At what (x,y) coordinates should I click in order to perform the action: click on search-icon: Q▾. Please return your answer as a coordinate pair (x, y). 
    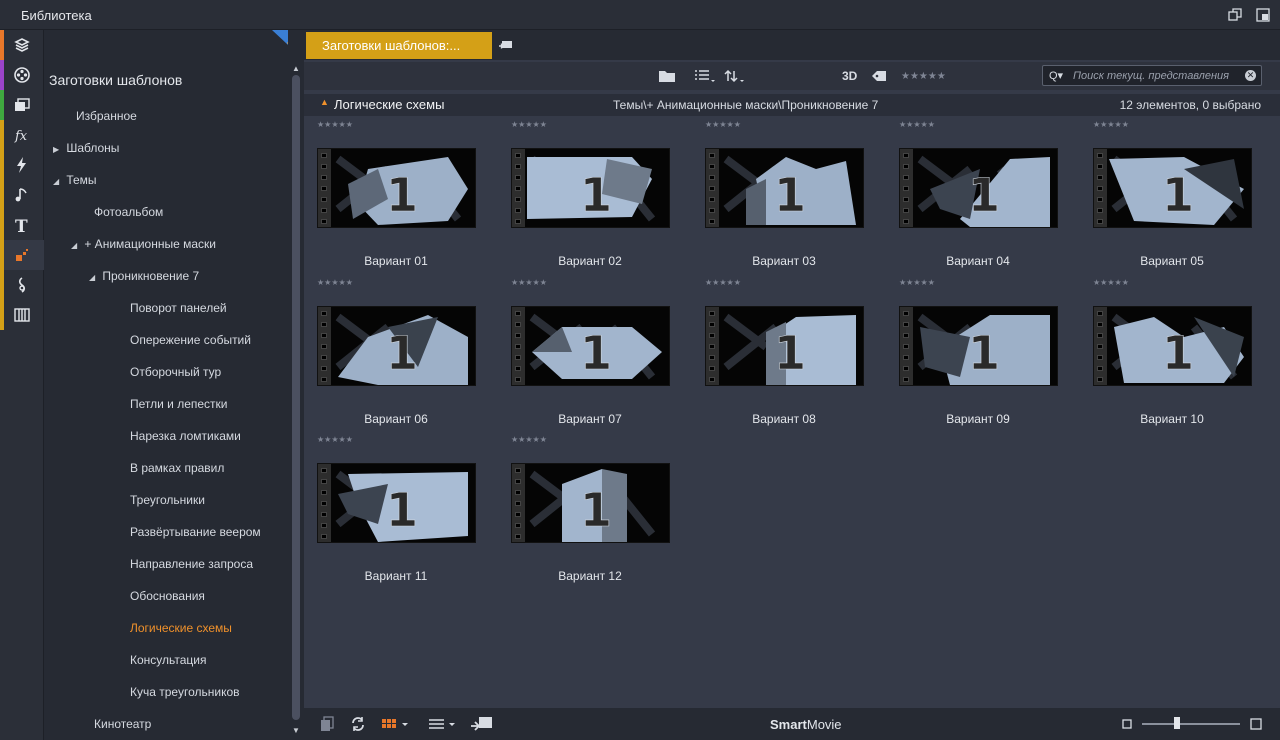
    Looking at the image, I should click on (1056, 75).